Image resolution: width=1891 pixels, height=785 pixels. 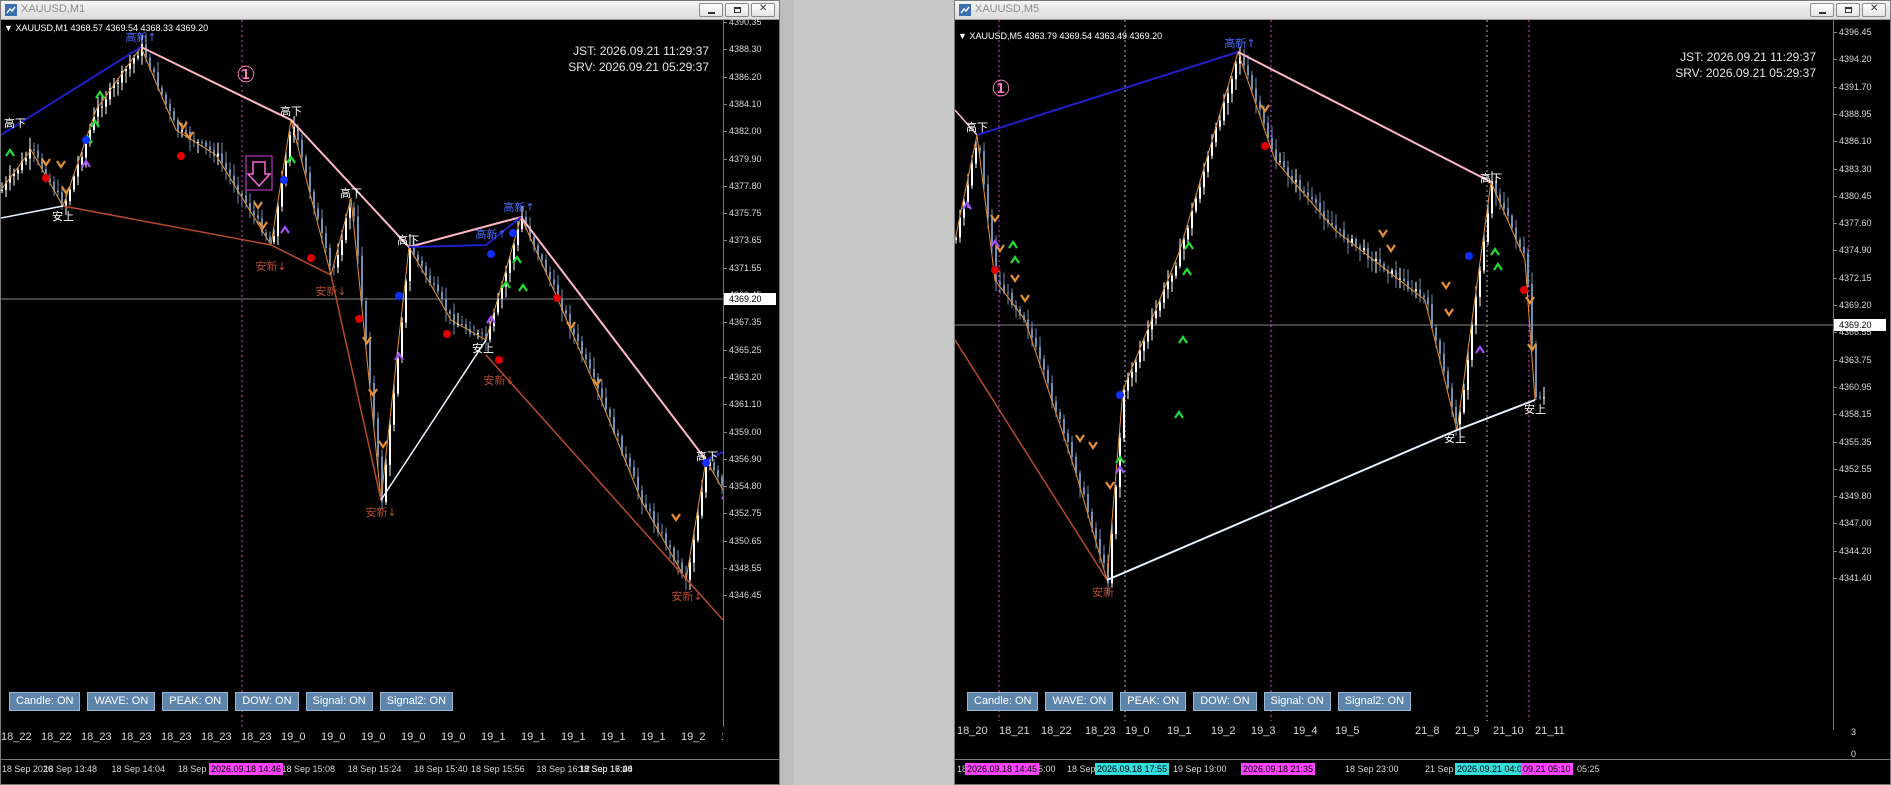 What do you see at coordinates (1002, 769) in the screenshot?
I see `time-marker-badge: 2026.09.18 14:45` at bounding box center [1002, 769].